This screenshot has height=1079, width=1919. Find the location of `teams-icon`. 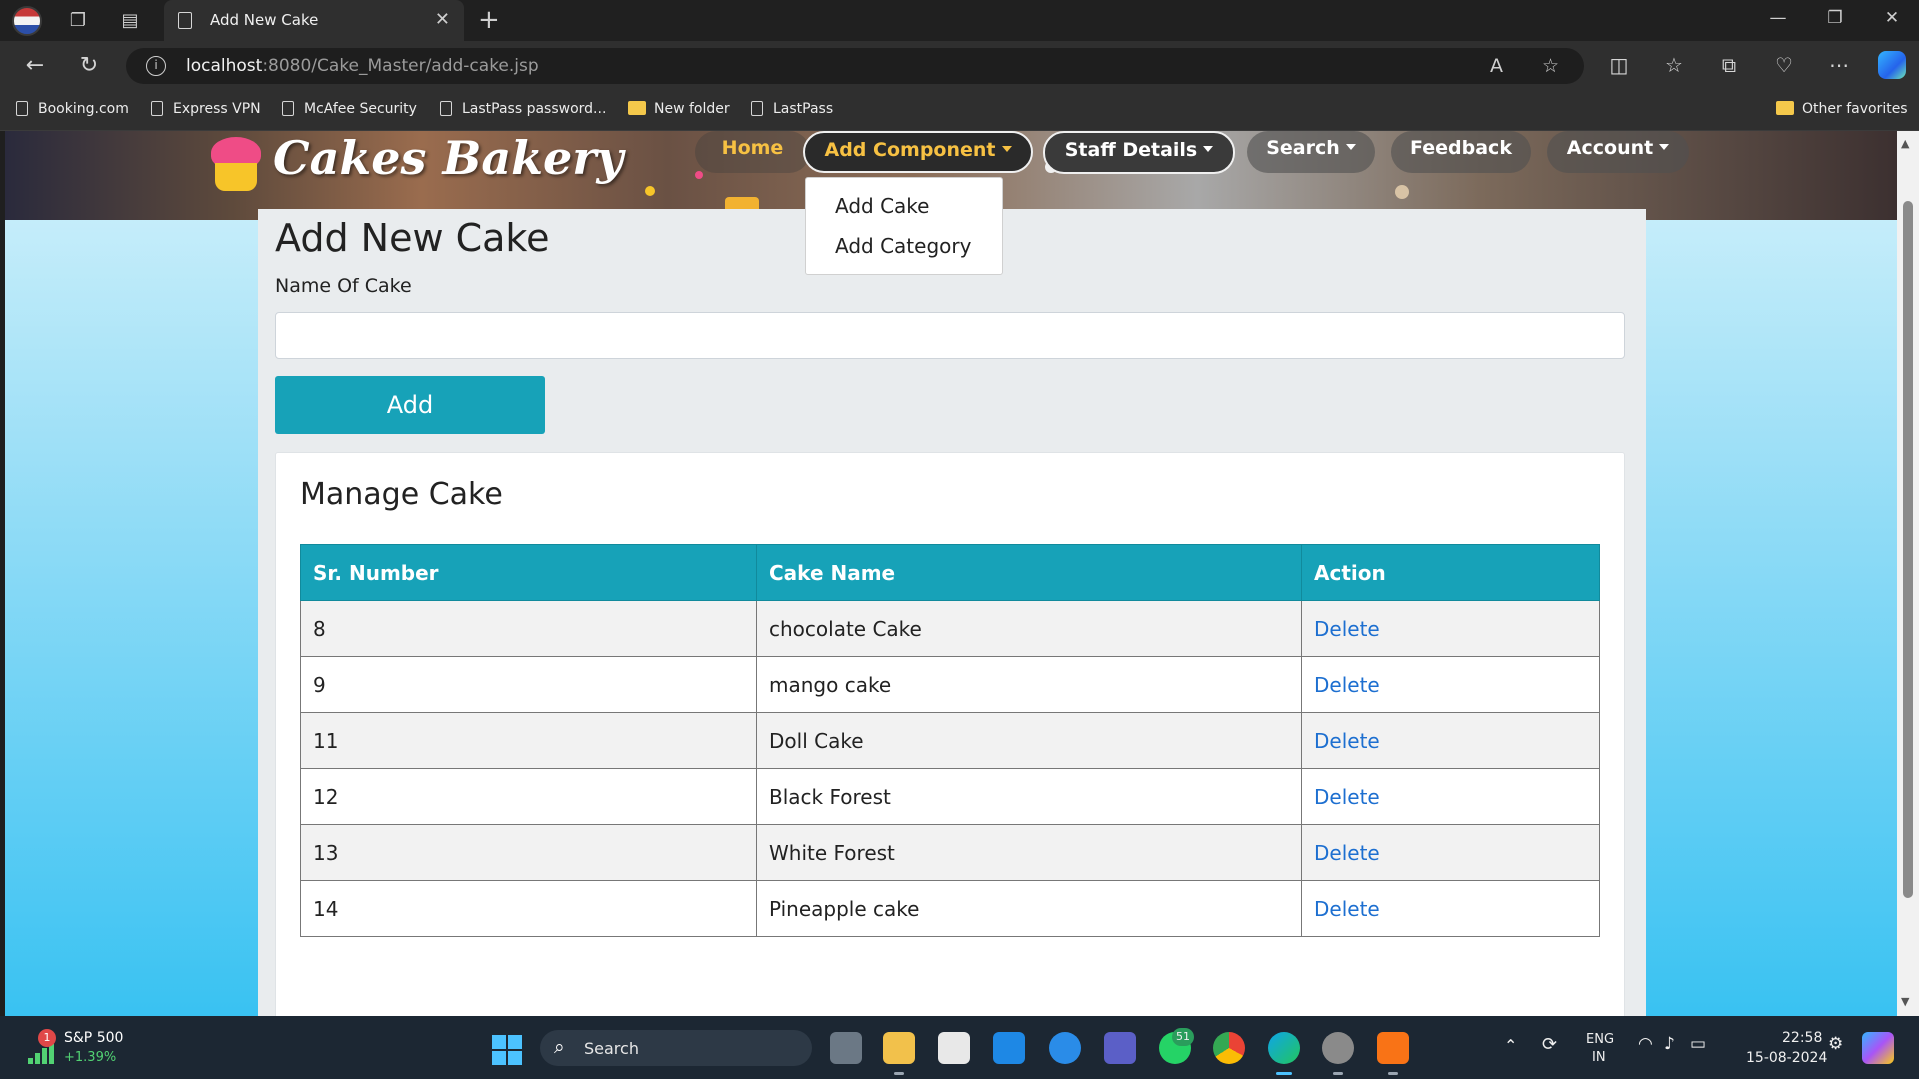

teams-icon is located at coordinates (1120, 1048).